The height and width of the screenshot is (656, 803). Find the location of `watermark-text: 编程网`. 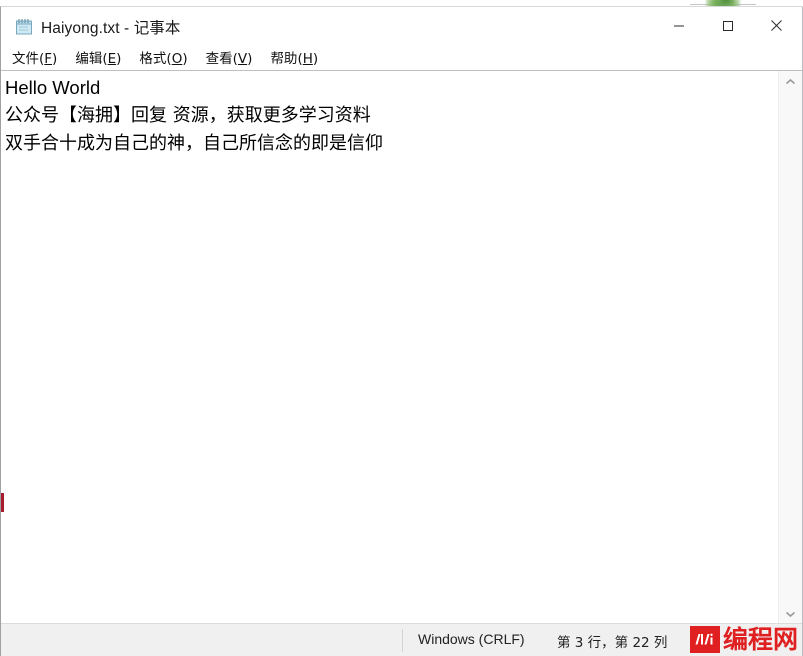

watermark-text: 编程网 is located at coordinates (760, 639).